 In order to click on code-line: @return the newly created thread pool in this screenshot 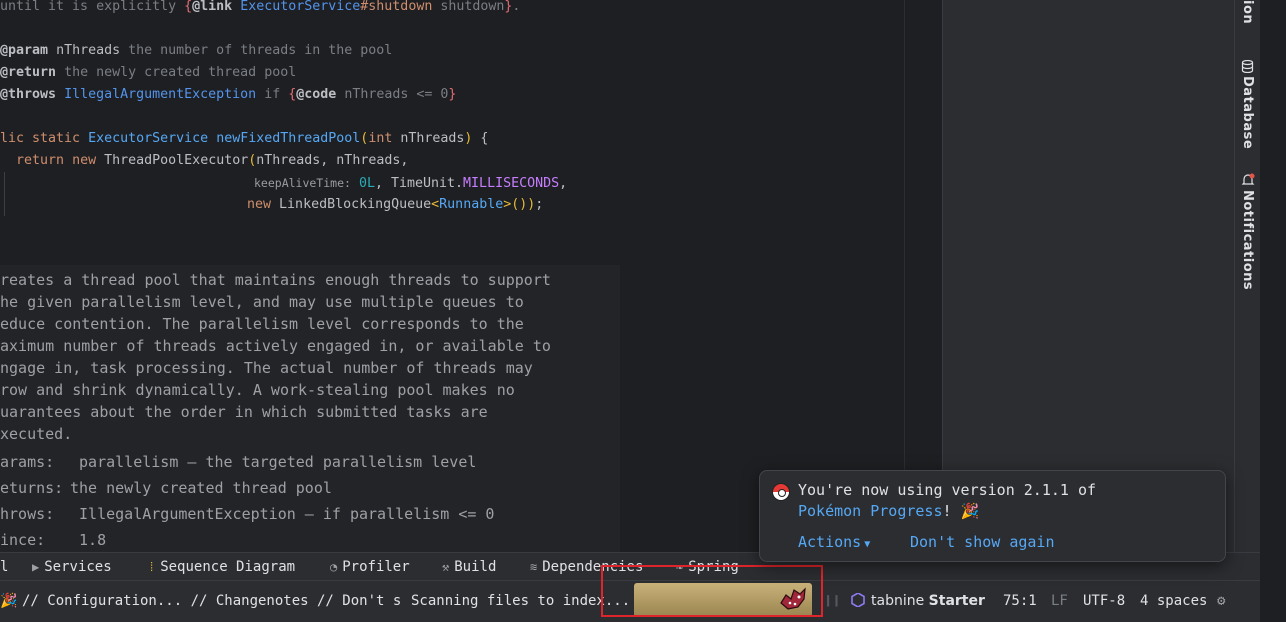, I will do `click(148, 73)`.